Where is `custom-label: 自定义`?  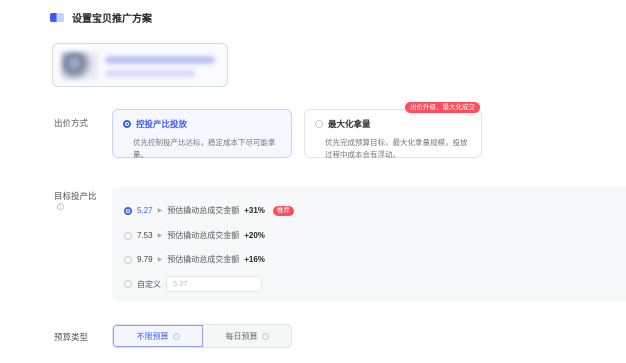 custom-label: 自定义 is located at coordinates (149, 284).